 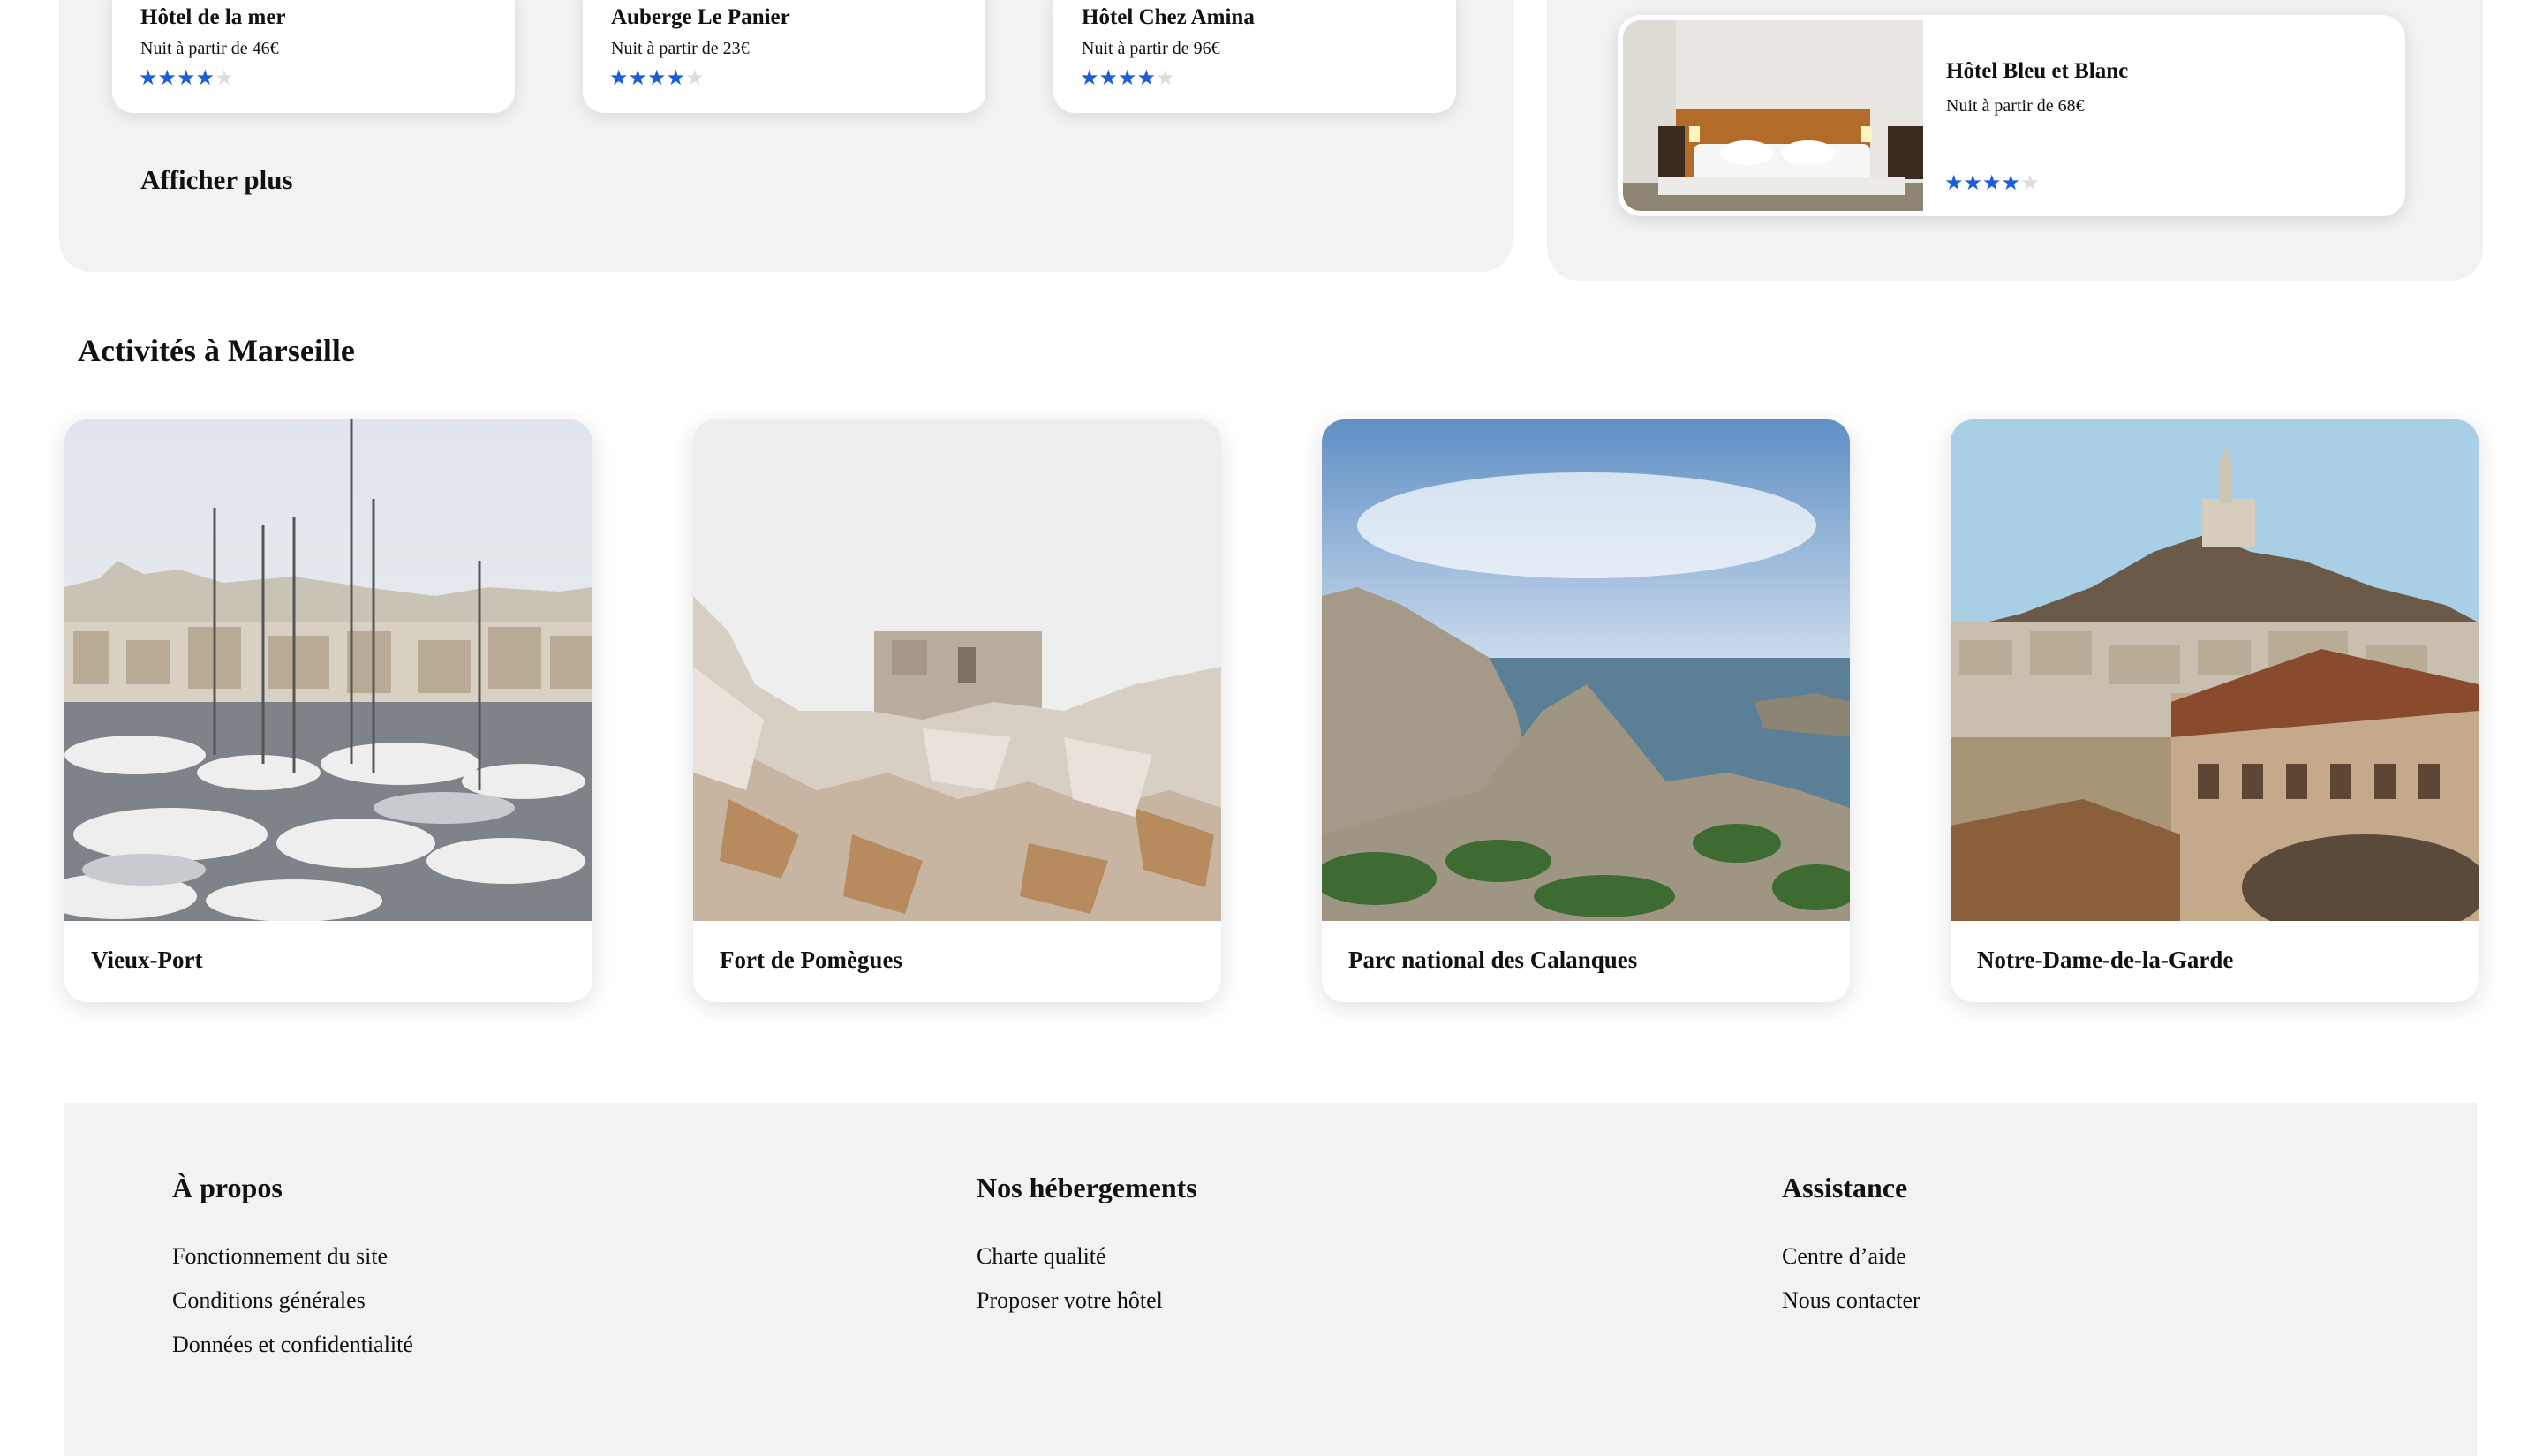 What do you see at coordinates (1845, 1187) in the screenshot?
I see `footer-heading: Assistance` at bounding box center [1845, 1187].